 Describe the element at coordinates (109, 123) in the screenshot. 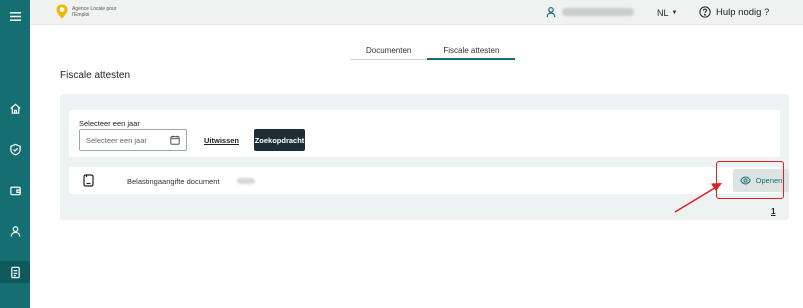

I see `year-filter-label: Selecteer een jaar` at that location.